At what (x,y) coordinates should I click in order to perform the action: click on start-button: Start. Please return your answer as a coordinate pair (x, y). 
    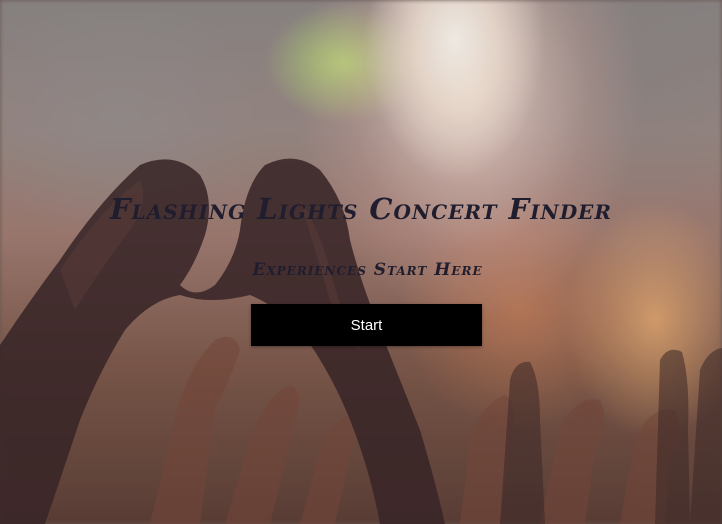
    Looking at the image, I should click on (366, 325).